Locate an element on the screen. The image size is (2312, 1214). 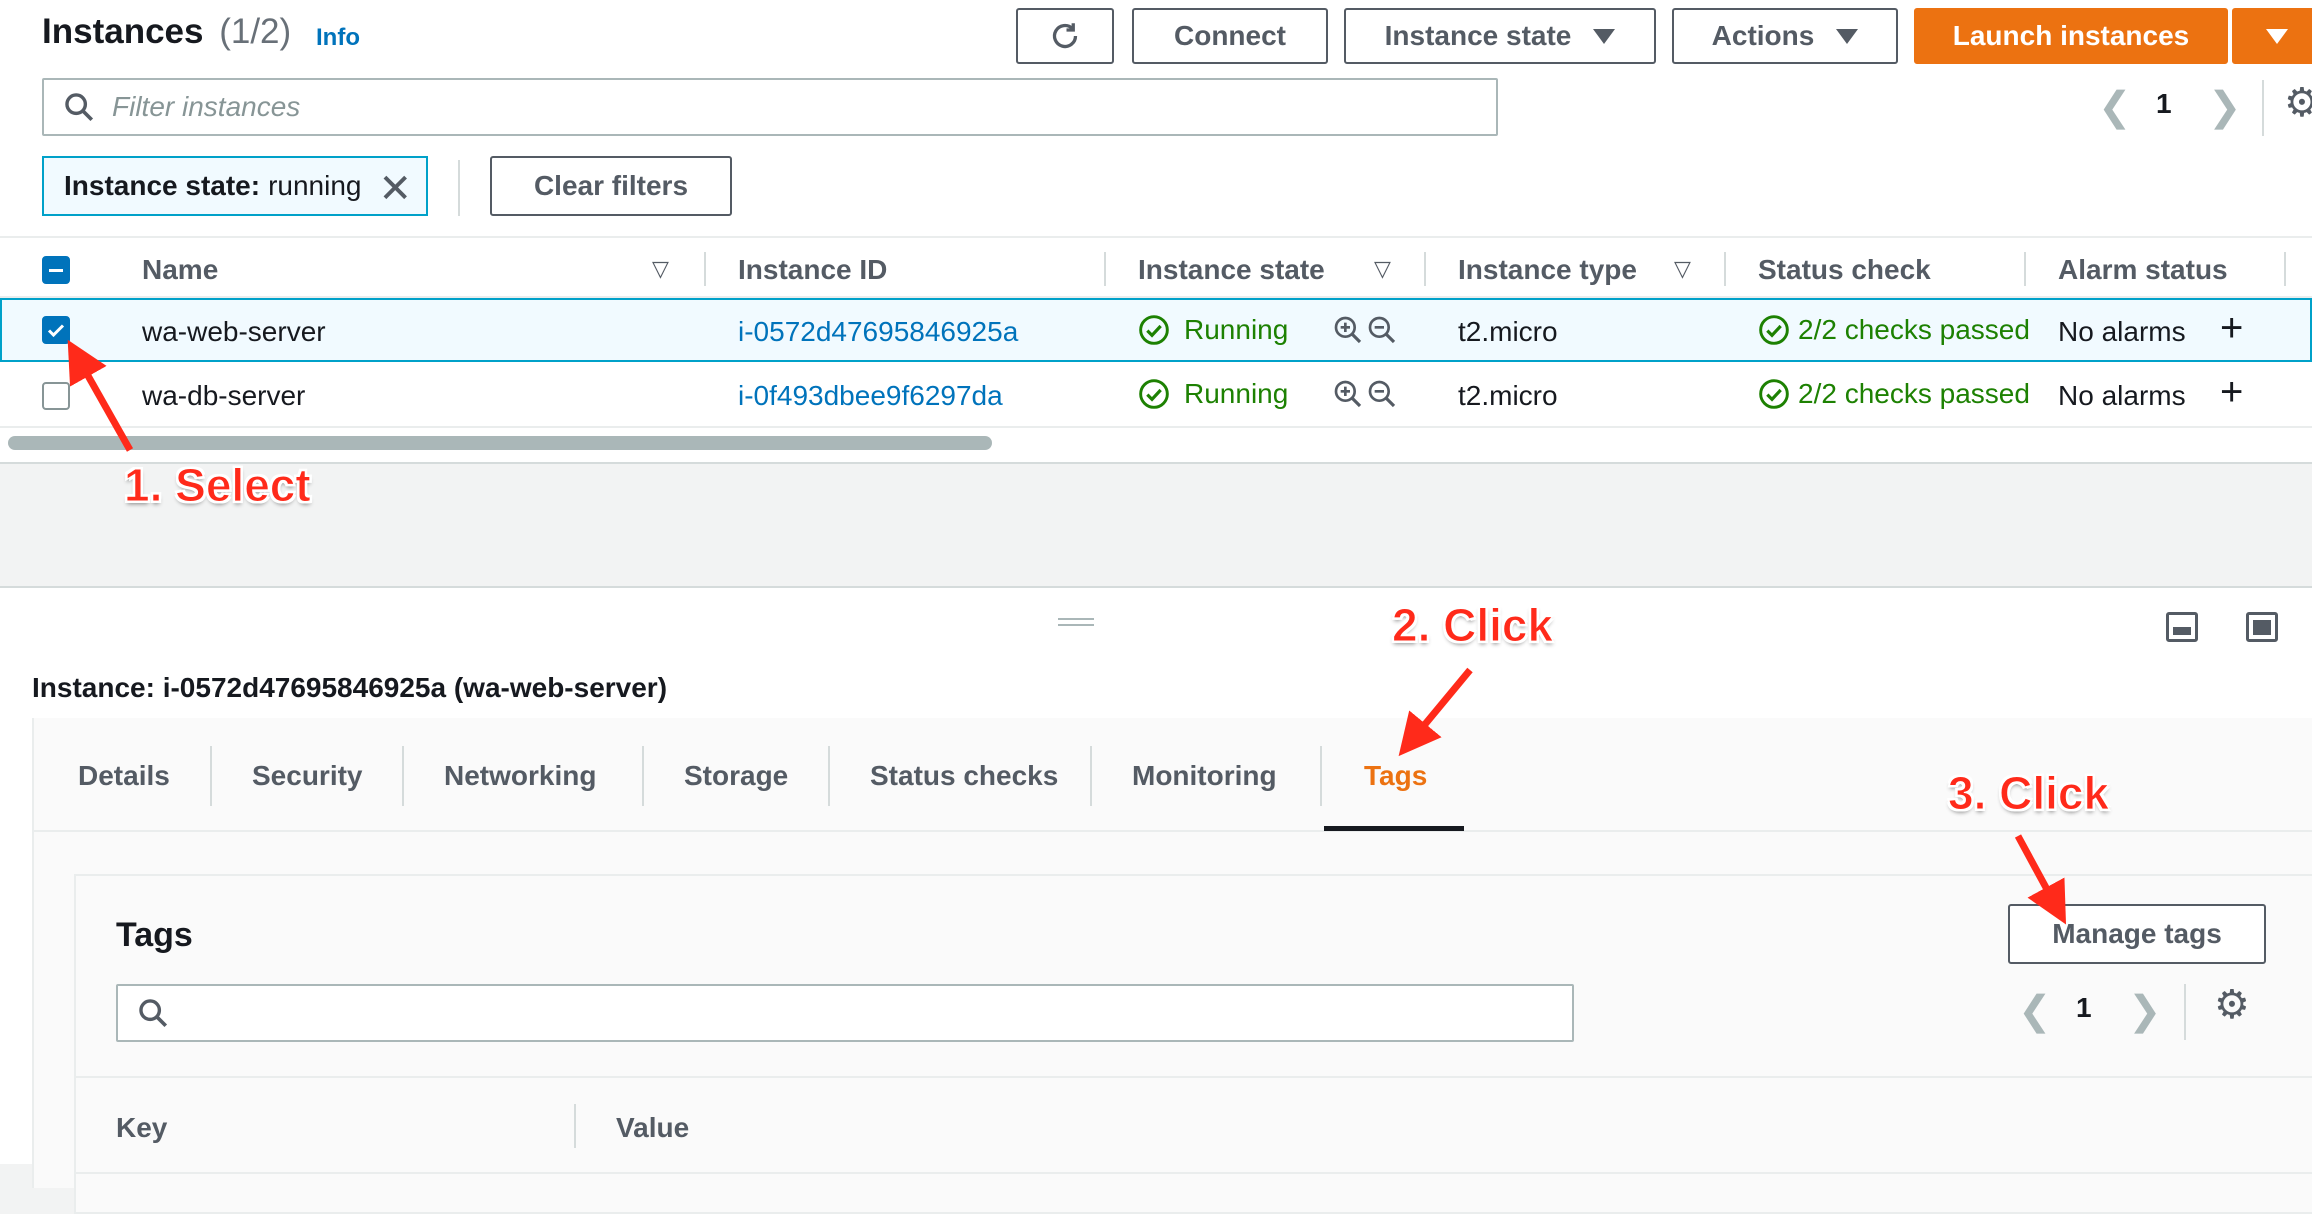
arrow-to-tags-tab-icon is located at coordinates (1435, 712).